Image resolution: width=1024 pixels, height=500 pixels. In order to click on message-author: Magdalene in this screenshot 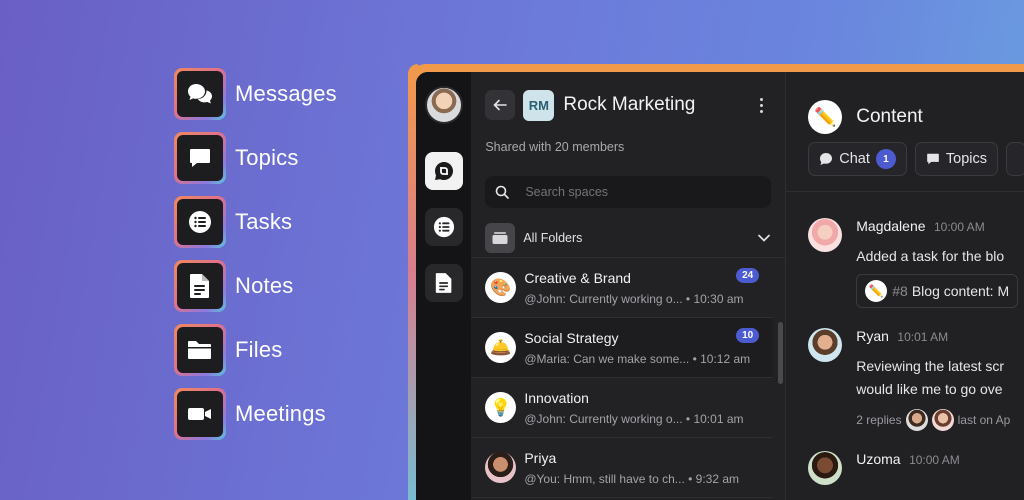, I will do `click(891, 226)`.